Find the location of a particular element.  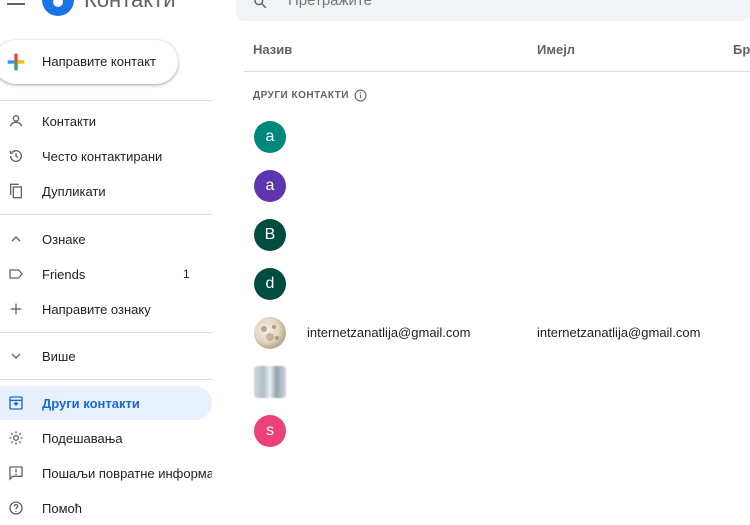

table-row: B is located at coordinates (497, 235).